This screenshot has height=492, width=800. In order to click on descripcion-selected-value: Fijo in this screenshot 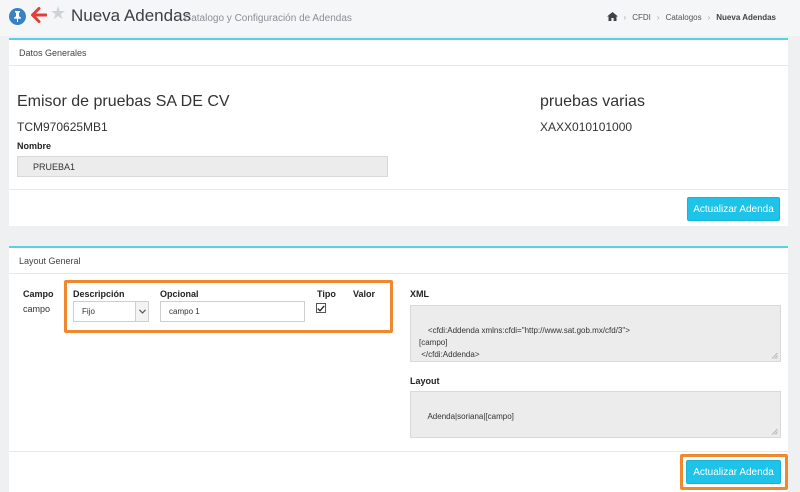, I will do `click(88, 311)`.